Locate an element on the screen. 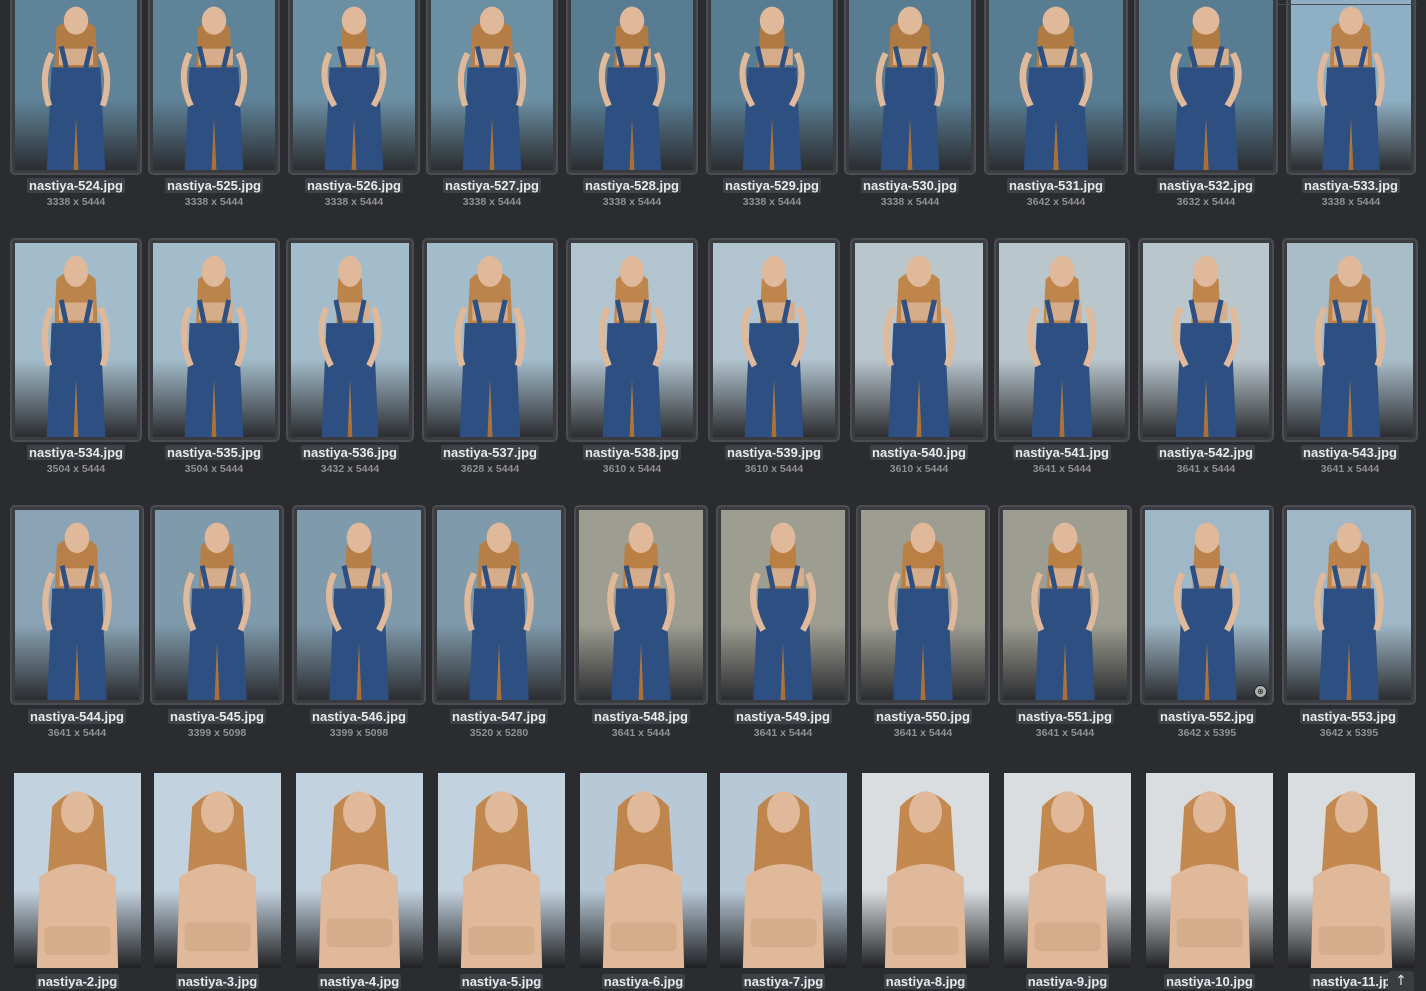  filename-label: nastiya-527.jpg is located at coordinates (492, 185).